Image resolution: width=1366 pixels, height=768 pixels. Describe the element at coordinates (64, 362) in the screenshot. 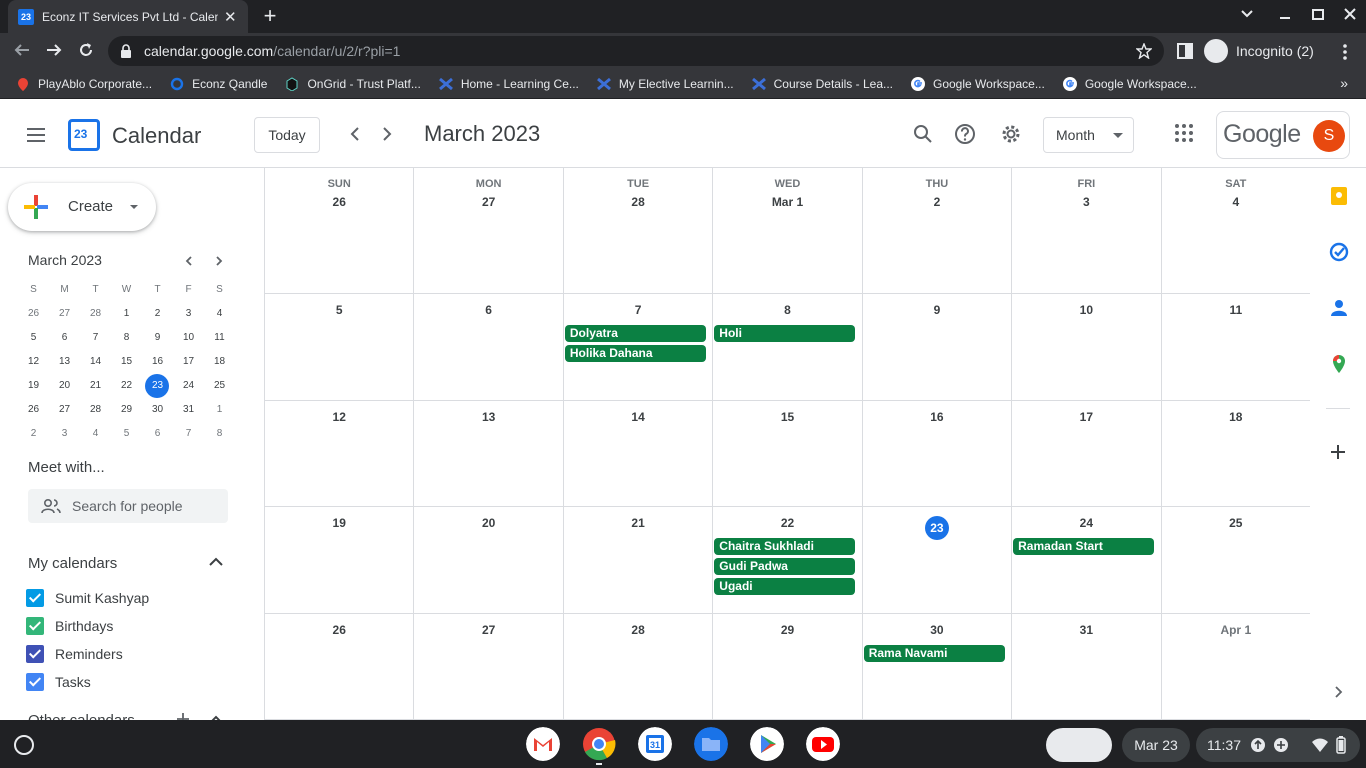

I see `mini-day: 13` at that location.